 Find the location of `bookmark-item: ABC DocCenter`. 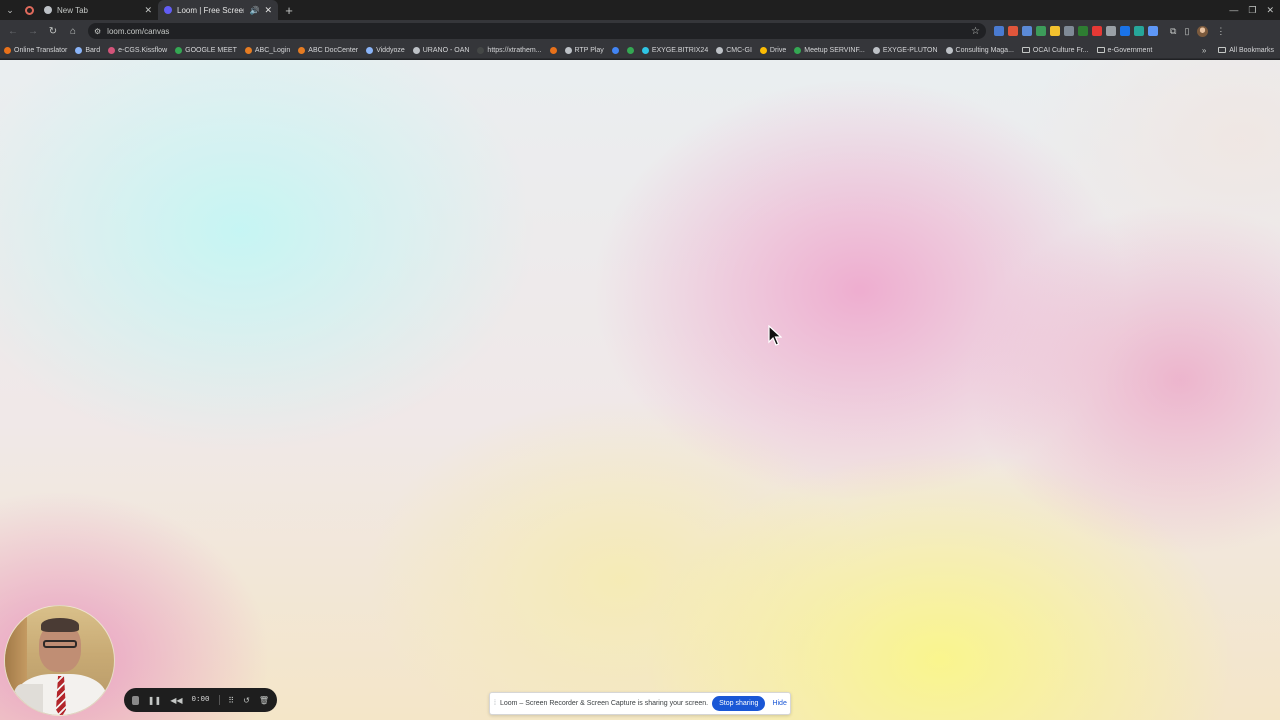

bookmark-item: ABC DocCenter is located at coordinates (328, 50).